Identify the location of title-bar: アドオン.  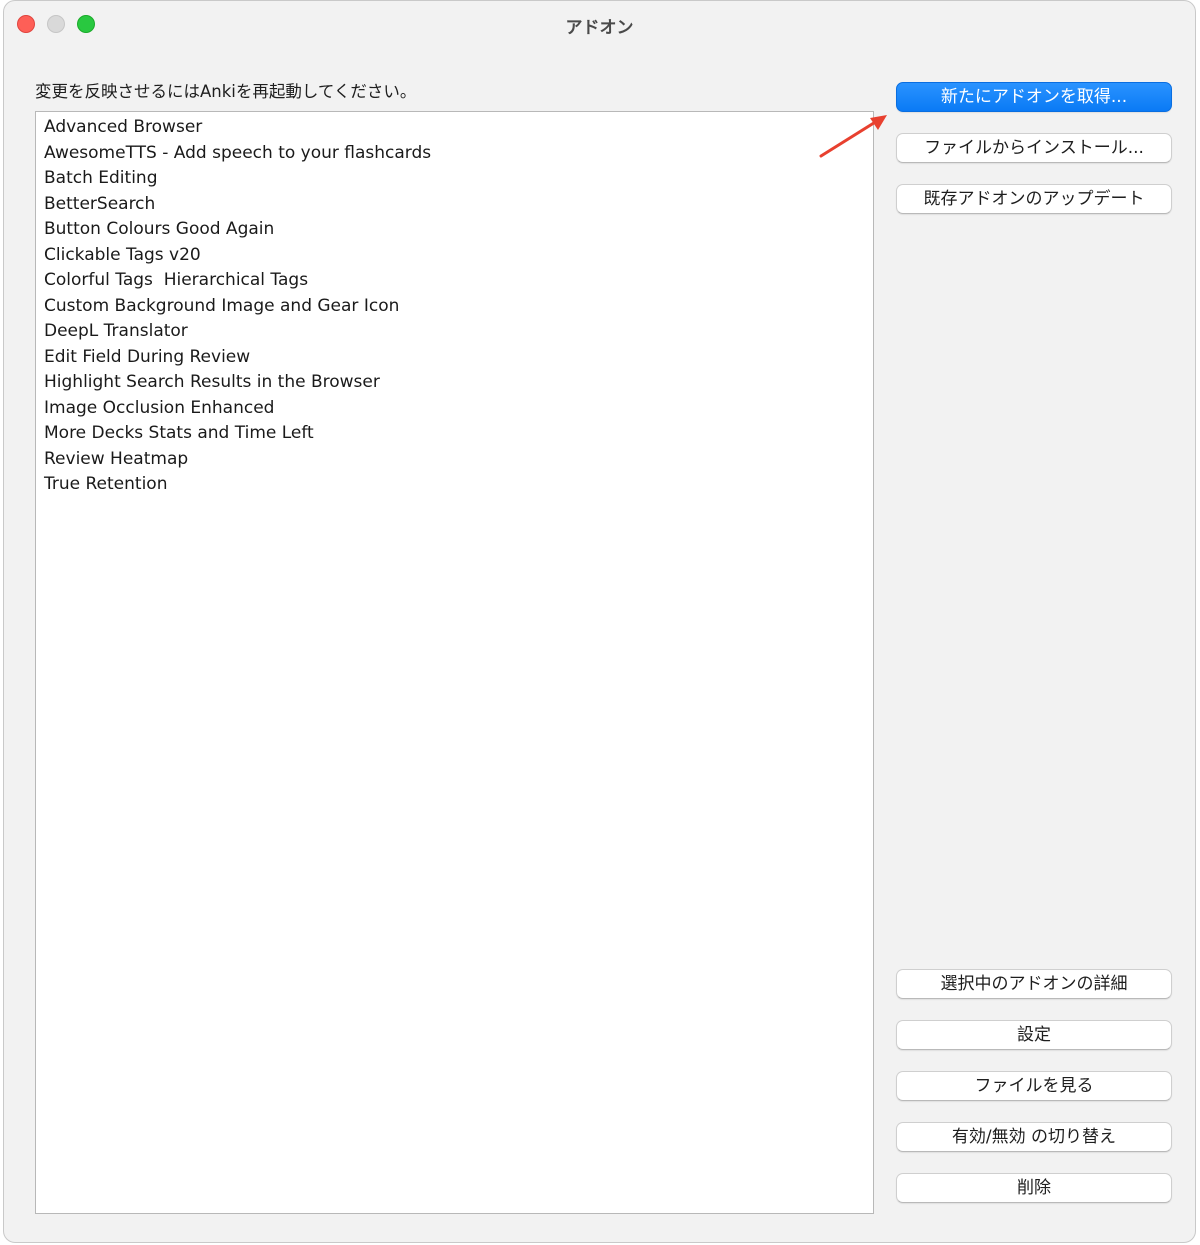
(599, 24).